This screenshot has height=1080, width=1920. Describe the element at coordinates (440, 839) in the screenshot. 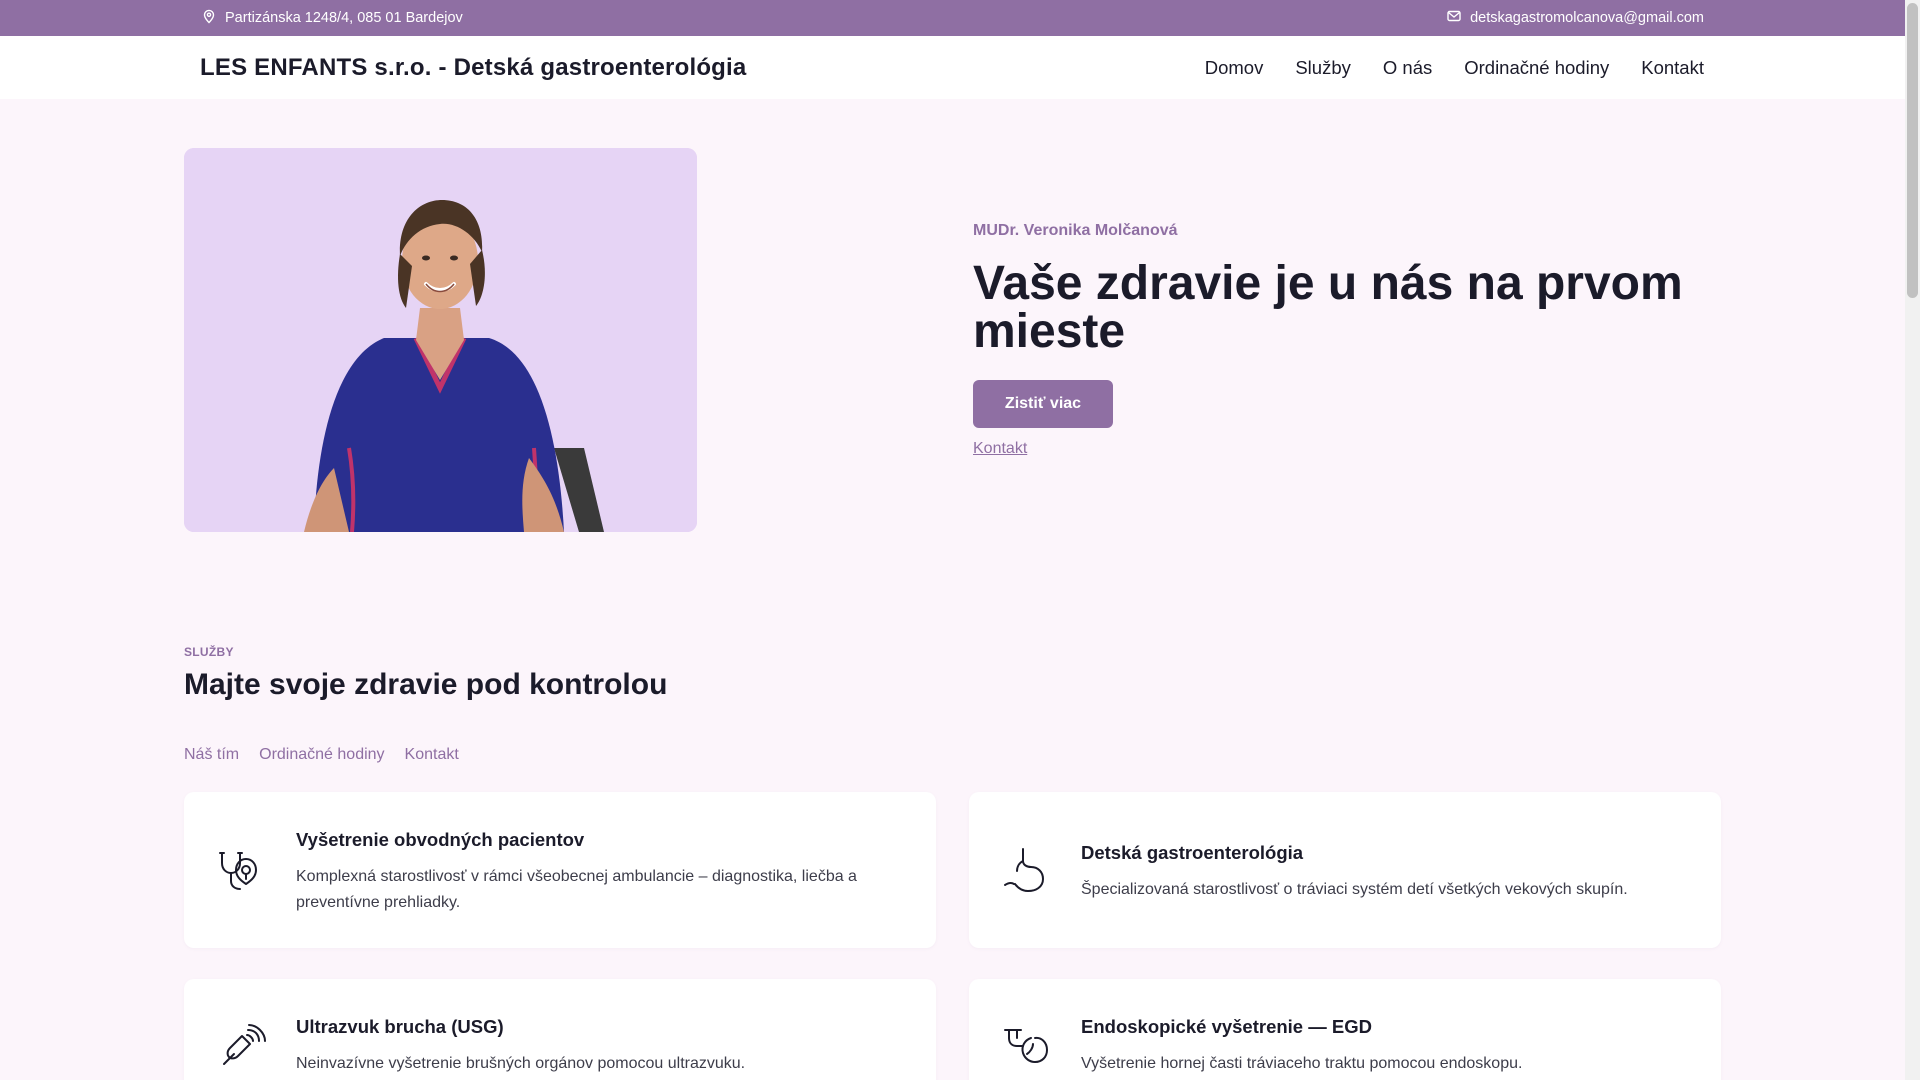

I see `service-title: Vyšetrenie obvodných pacientov` at that location.